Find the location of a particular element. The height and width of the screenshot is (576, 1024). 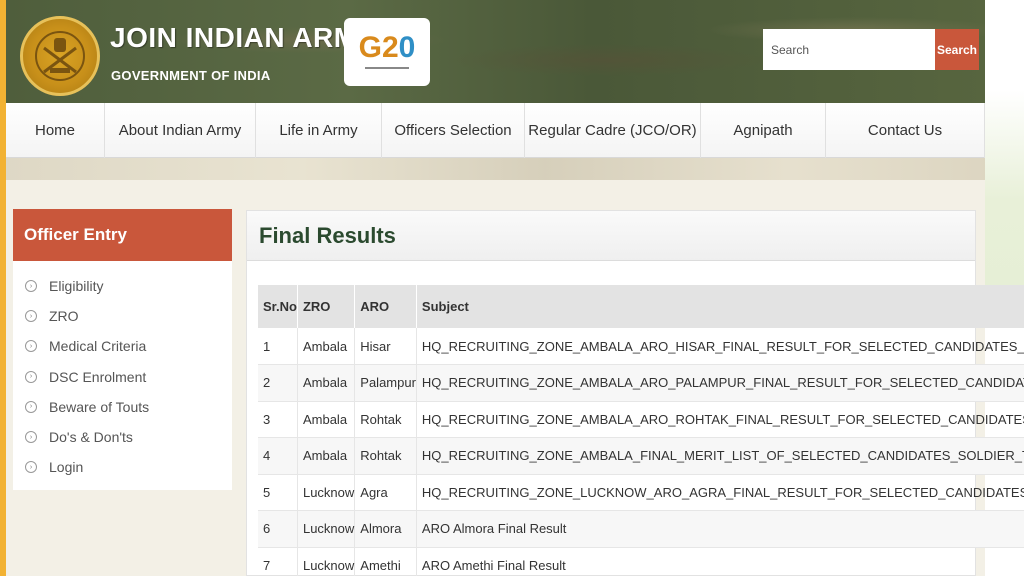

nav-item-about-indian-army: About Indian Army is located at coordinates (180, 130).